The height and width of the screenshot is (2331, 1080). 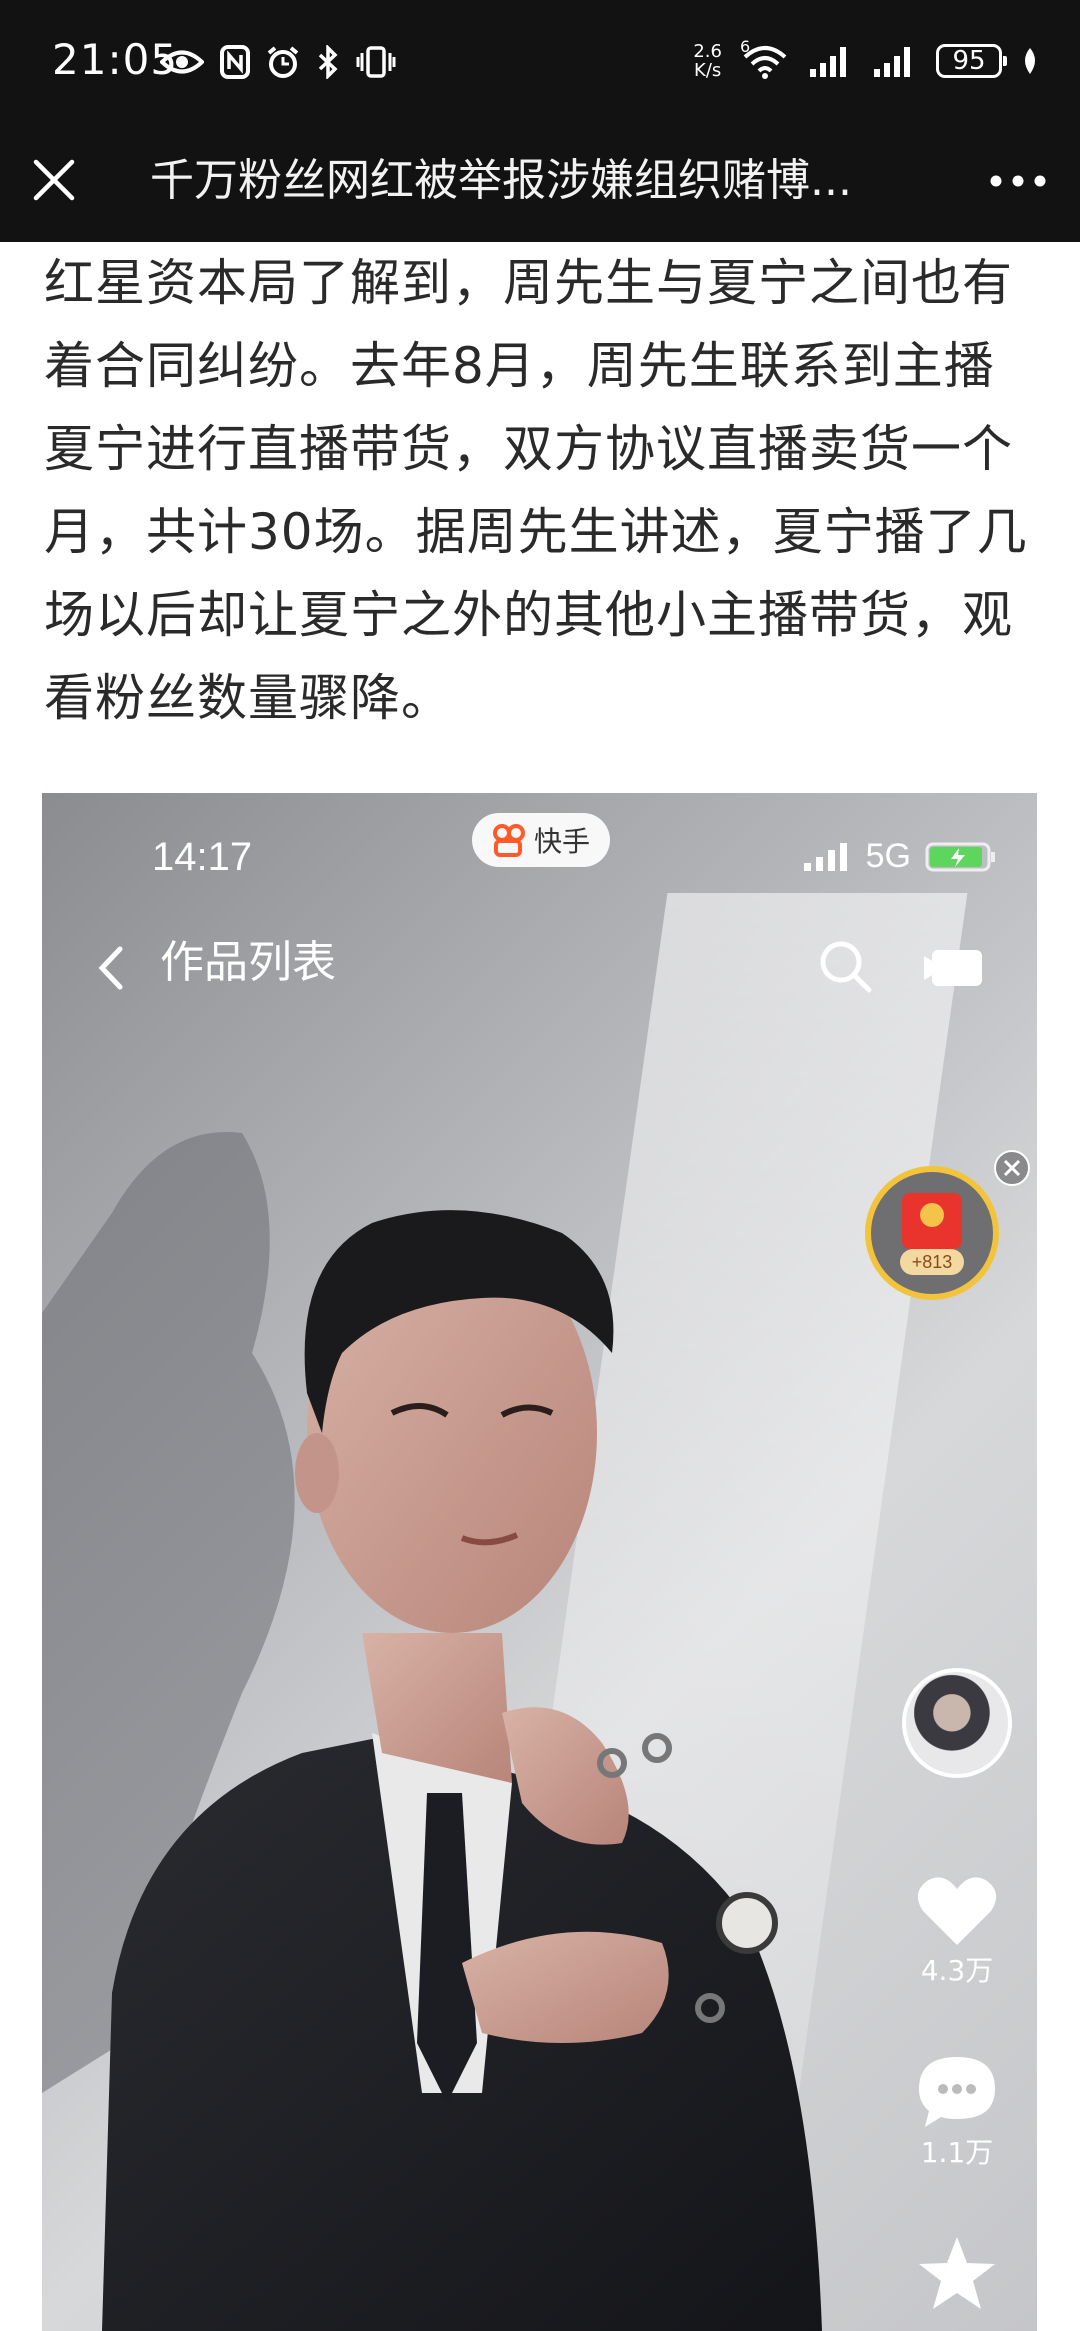 What do you see at coordinates (283, 62) in the screenshot?
I see `alarm-icon` at bounding box center [283, 62].